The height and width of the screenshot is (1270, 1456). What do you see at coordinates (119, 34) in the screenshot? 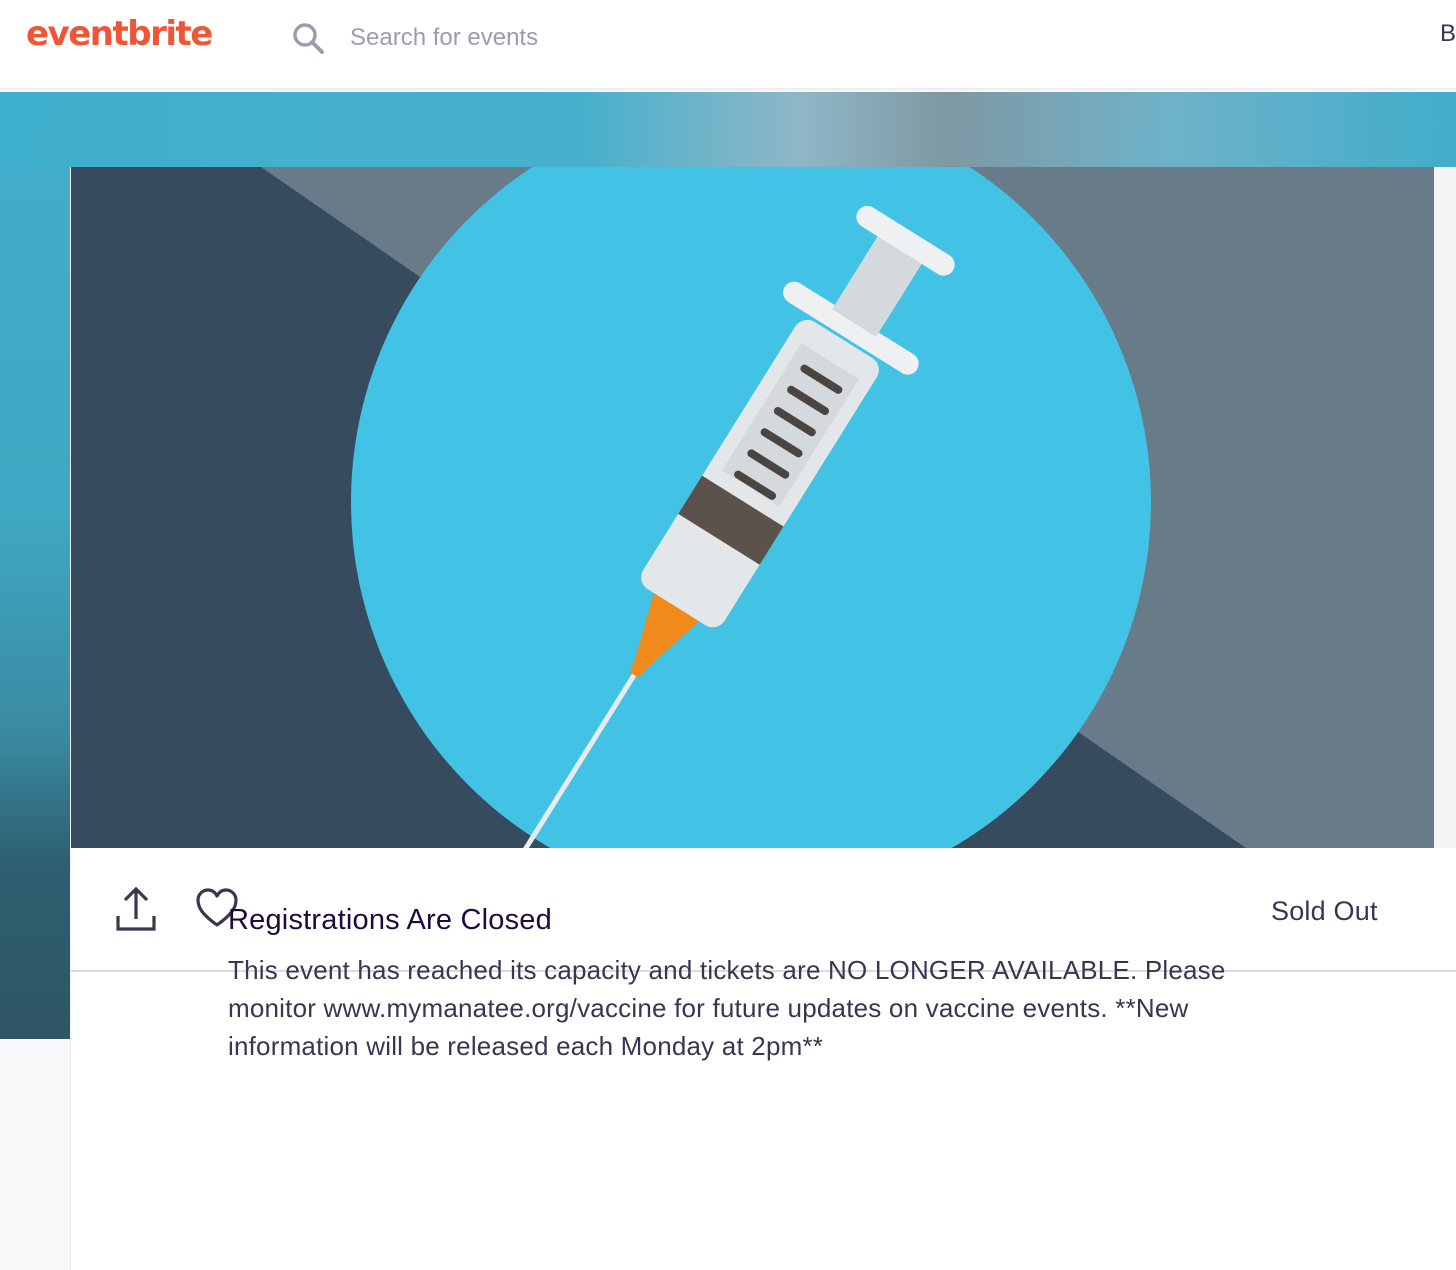
I see `eventbrite-logo: eventbrite` at bounding box center [119, 34].